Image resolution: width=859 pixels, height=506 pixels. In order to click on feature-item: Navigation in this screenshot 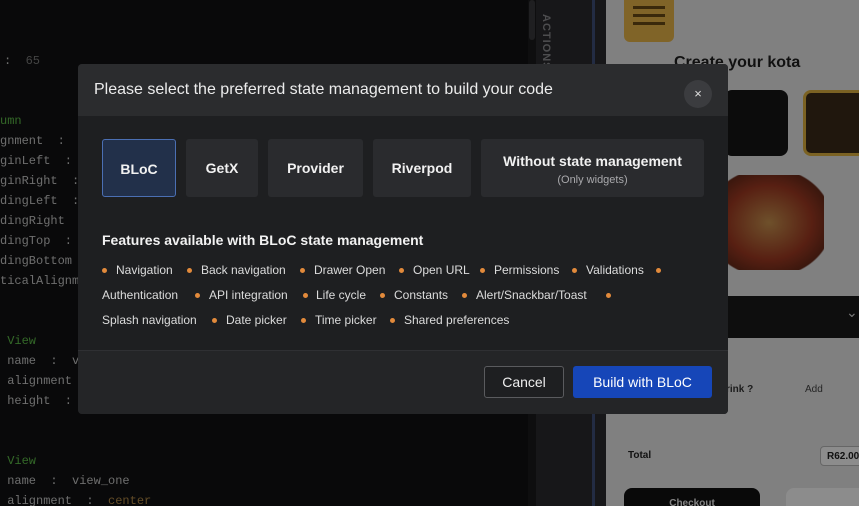, I will do `click(144, 270)`.